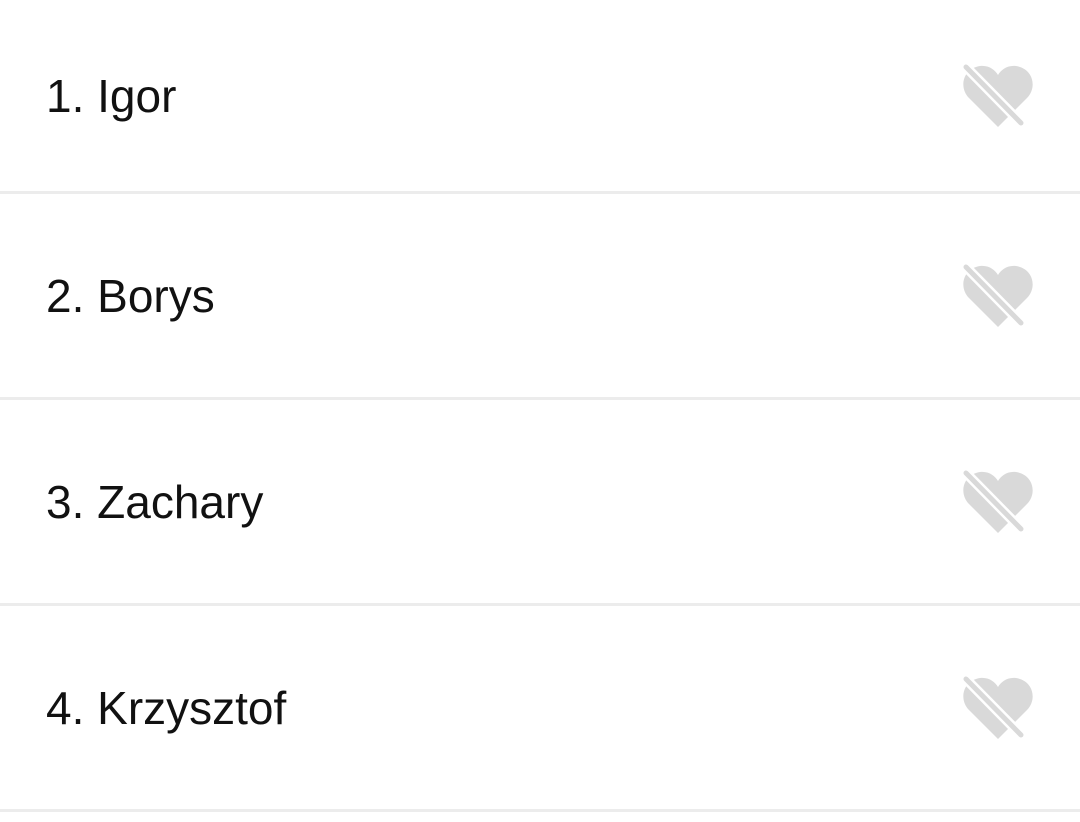 The height and width of the screenshot is (822, 1080). I want to click on list-item-number: 1, so click(71, 96).